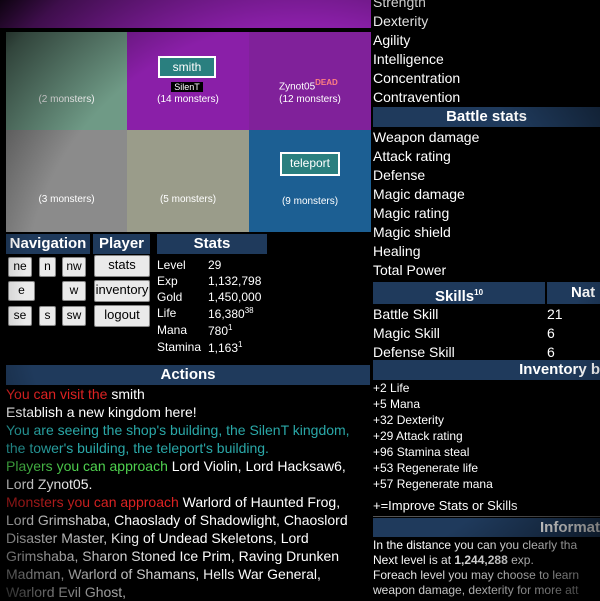 The image size is (600, 601). Describe the element at coordinates (310, 99) in the screenshot. I see `monster-count: (12 monsters)` at that location.